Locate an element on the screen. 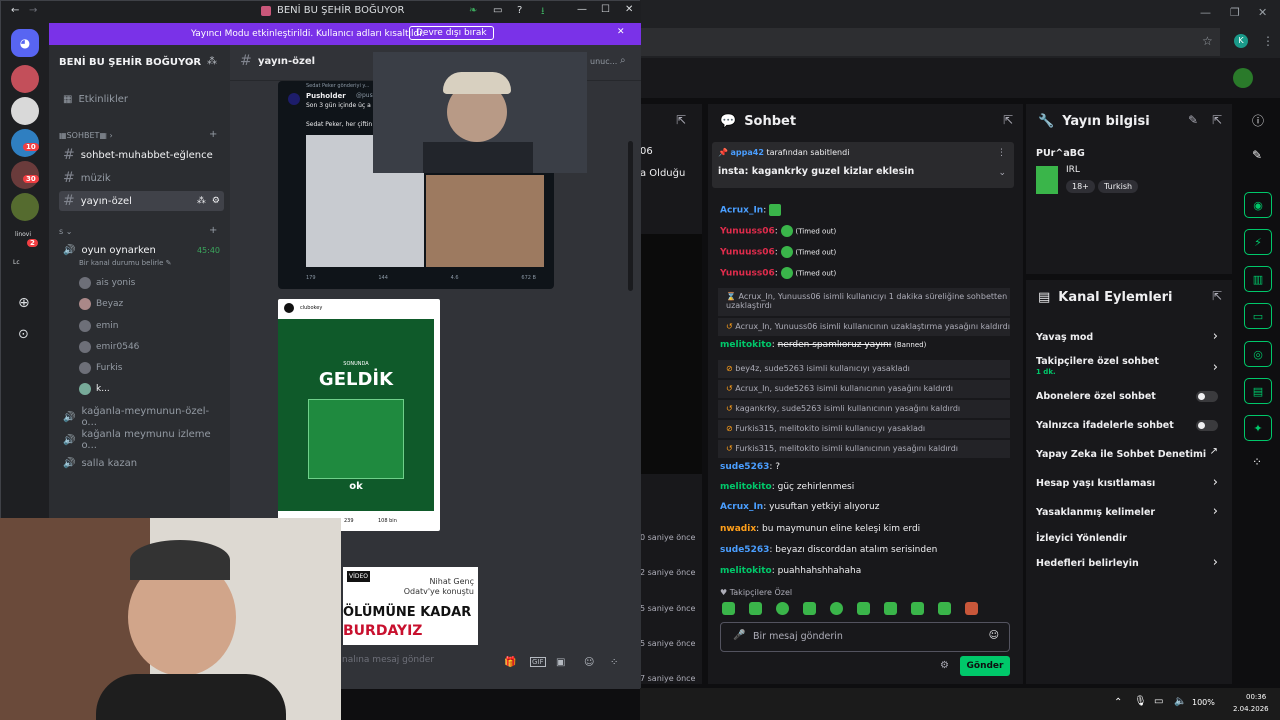 Image resolution: width=1280 pixels, height=720 pixels. address-bar is located at coordinates (930, 42).